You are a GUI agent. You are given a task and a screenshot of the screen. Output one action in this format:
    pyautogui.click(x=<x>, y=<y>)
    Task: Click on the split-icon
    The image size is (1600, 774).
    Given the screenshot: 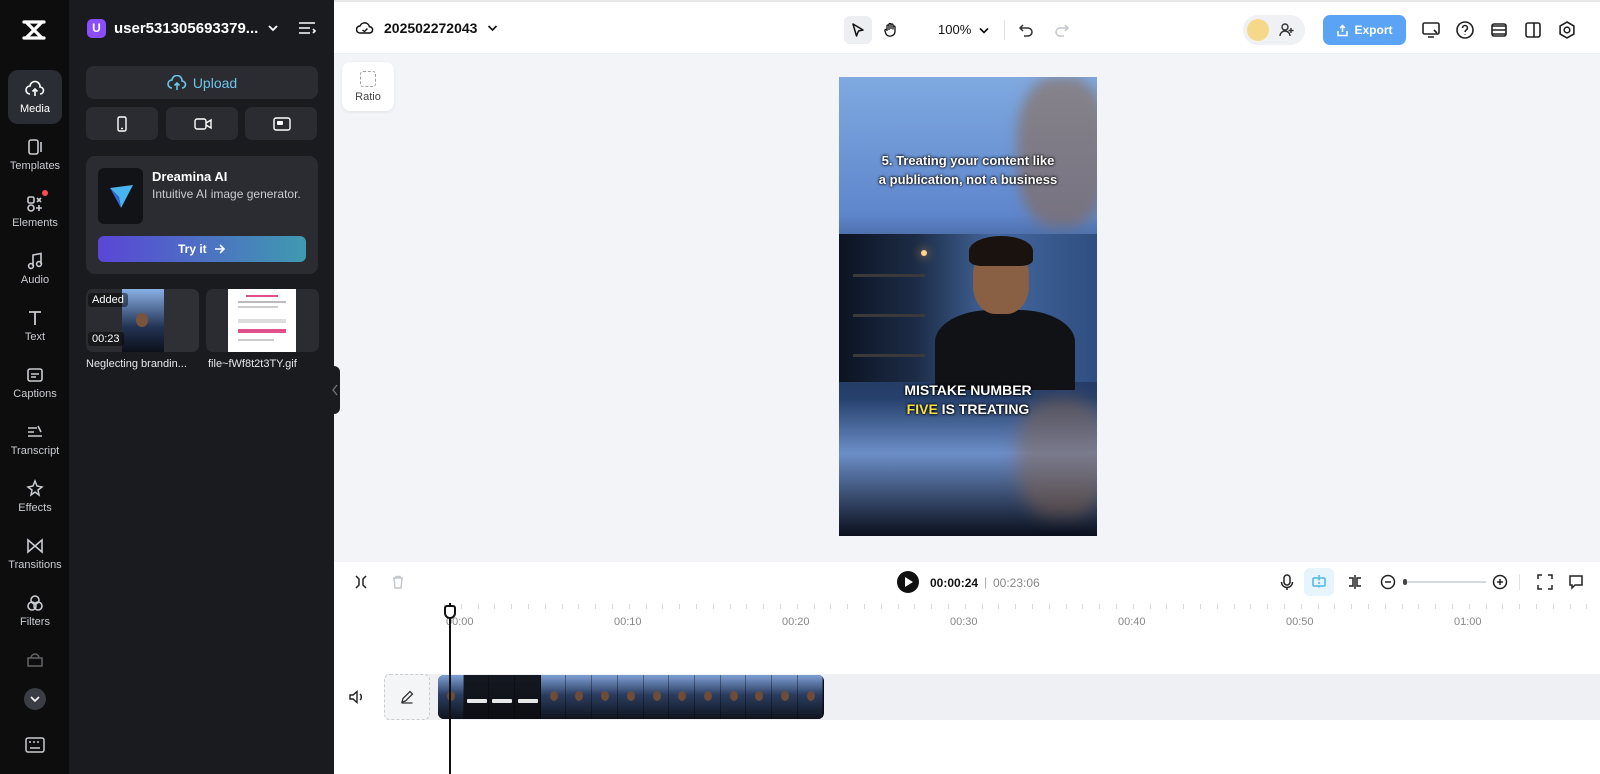 What is the action you would take?
    pyautogui.click(x=361, y=582)
    